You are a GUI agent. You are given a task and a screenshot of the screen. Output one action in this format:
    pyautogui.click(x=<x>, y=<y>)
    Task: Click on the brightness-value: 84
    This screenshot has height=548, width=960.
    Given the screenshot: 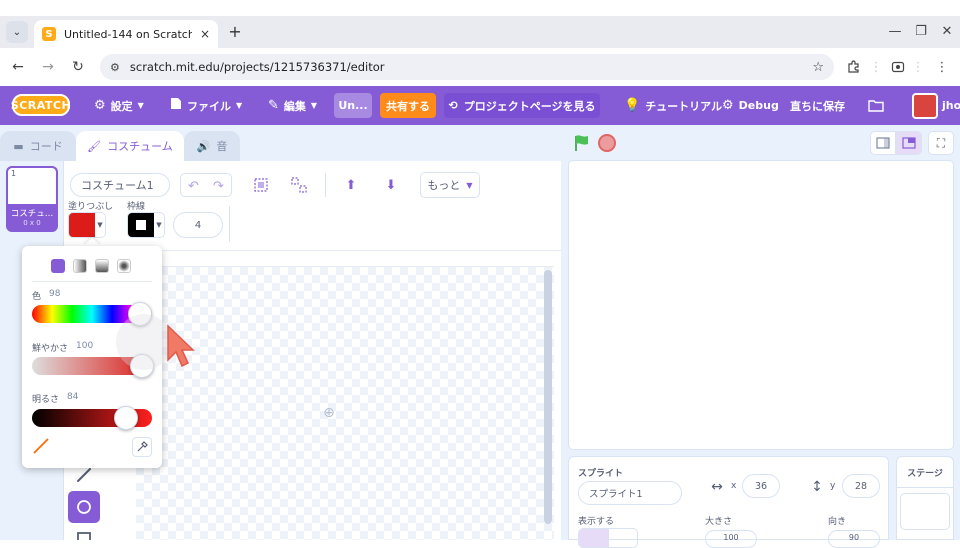 What is the action you would take?
    pyautogui.click(x=73, y=397)
    